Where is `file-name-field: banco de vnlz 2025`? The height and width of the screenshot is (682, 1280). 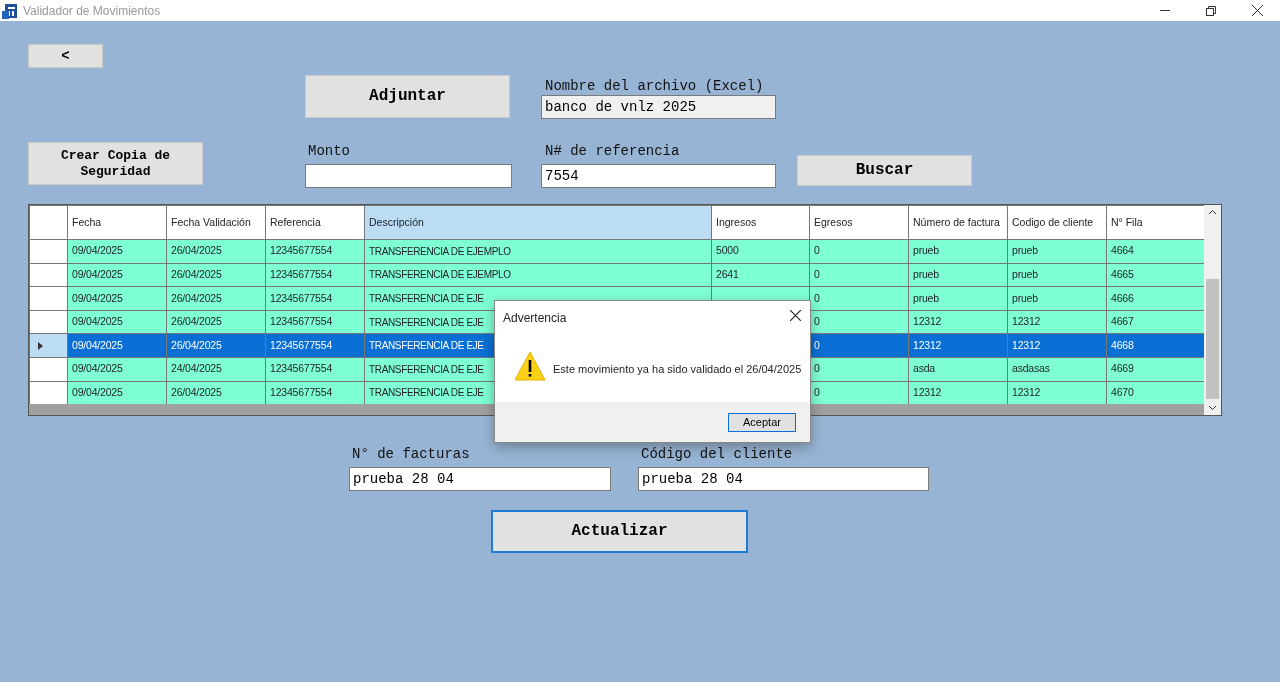 file-name-field: banco de vnlz 2025 is located at coordinates (658, 107).